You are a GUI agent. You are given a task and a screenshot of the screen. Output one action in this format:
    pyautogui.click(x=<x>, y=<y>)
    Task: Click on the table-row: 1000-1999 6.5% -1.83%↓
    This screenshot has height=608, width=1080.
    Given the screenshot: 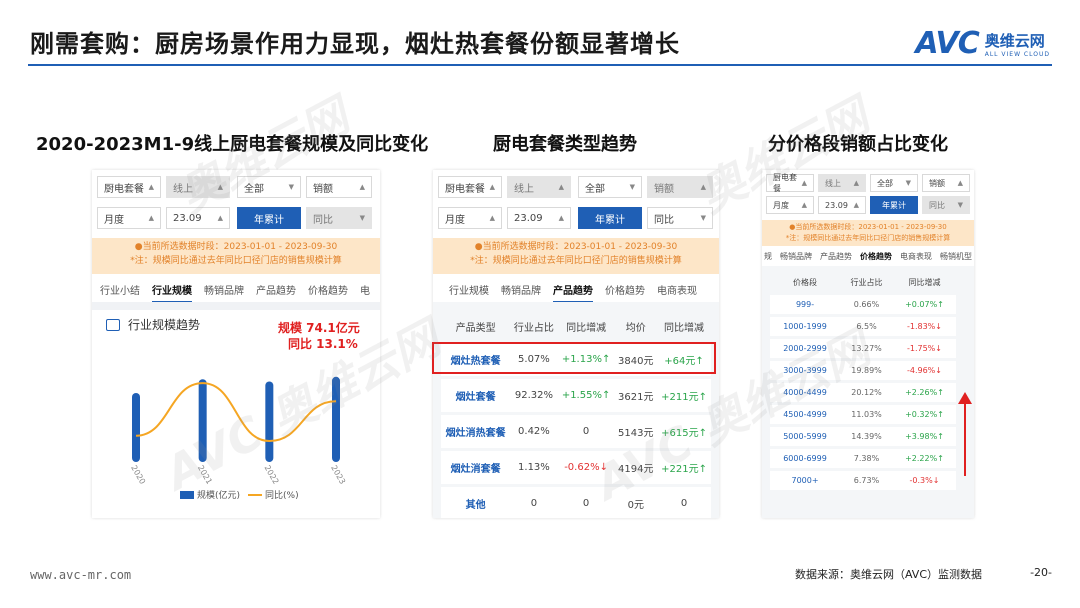 What is the action you would take?
    pyautogui.click(x=863, y=326)
    